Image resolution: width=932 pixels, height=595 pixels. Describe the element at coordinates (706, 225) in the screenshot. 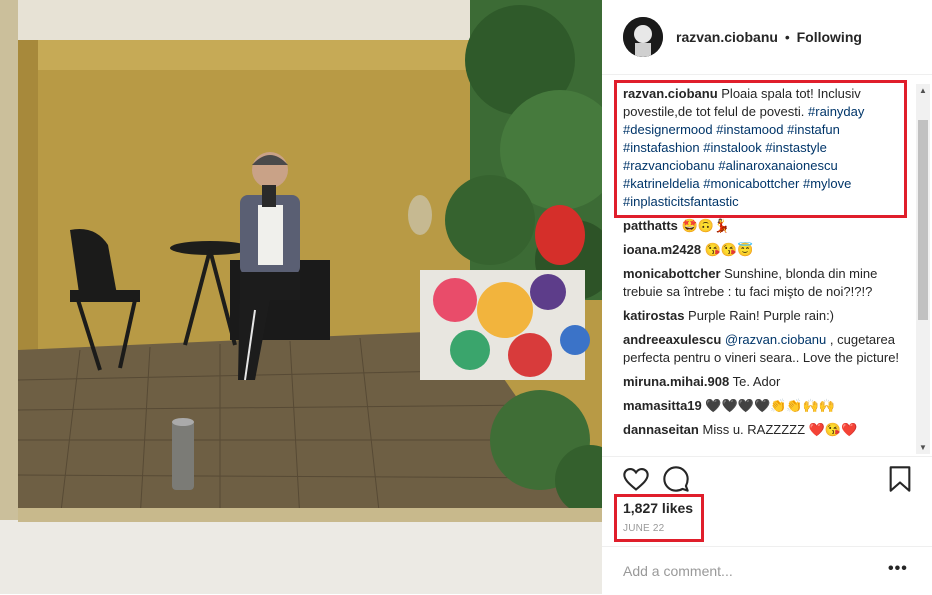

I see `comment-text: 🤩🙃💃` at that location.